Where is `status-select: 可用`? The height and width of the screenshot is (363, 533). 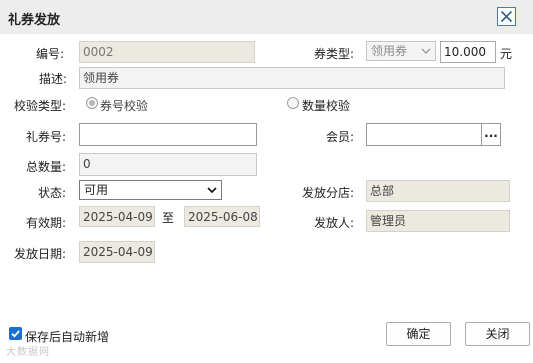 status-select: 可用 is located at coordinates (150, 190).